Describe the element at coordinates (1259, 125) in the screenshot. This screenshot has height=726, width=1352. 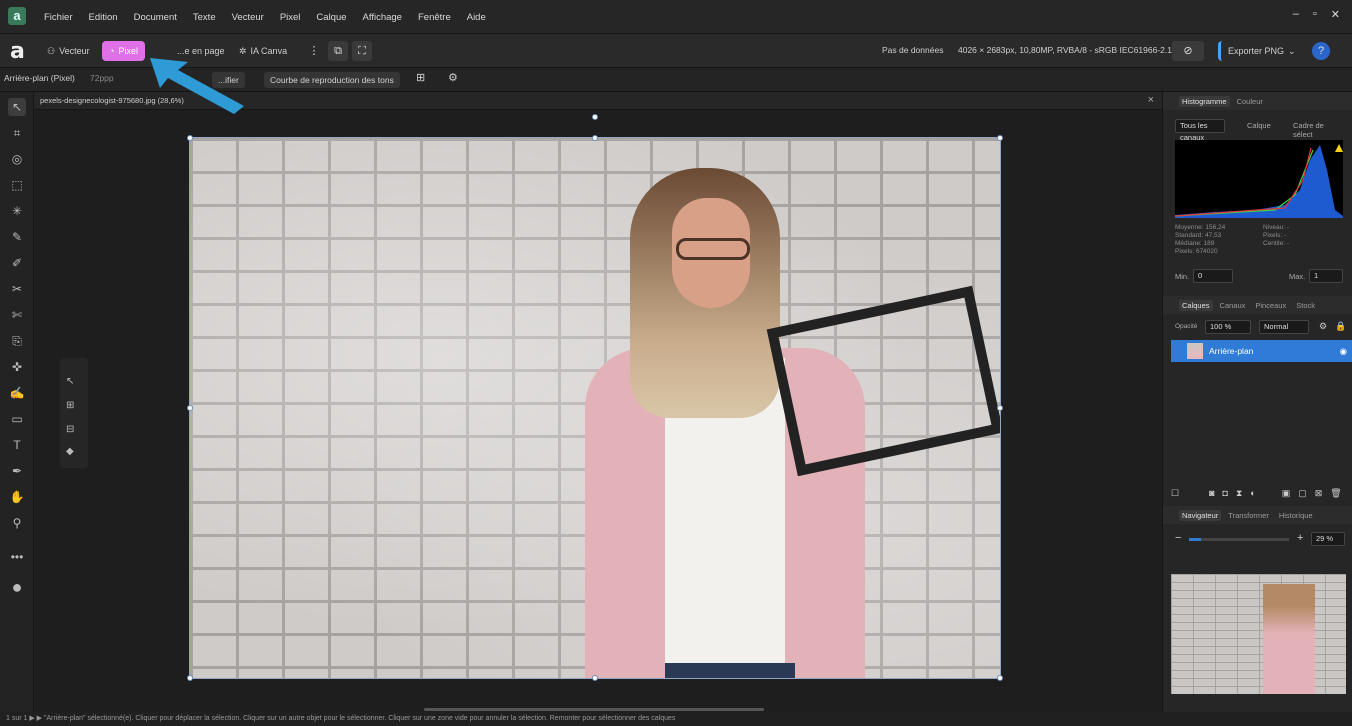
I see `calque-checkbox: Calque` at that location.